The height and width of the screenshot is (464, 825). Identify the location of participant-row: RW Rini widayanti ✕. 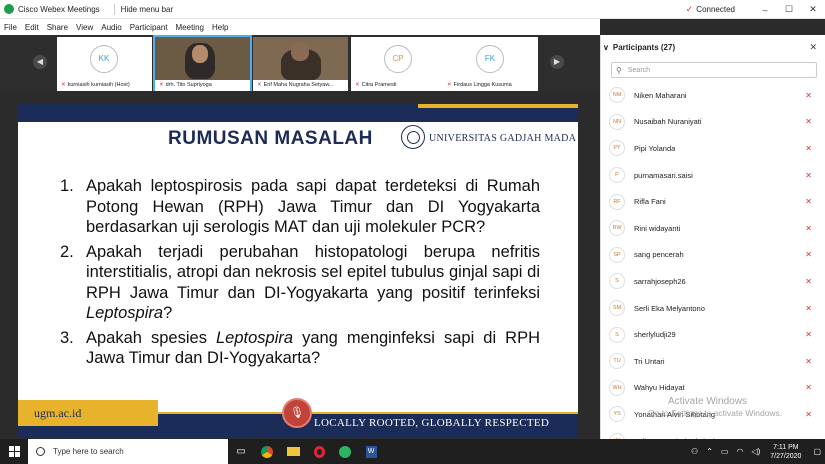
(713, 228).